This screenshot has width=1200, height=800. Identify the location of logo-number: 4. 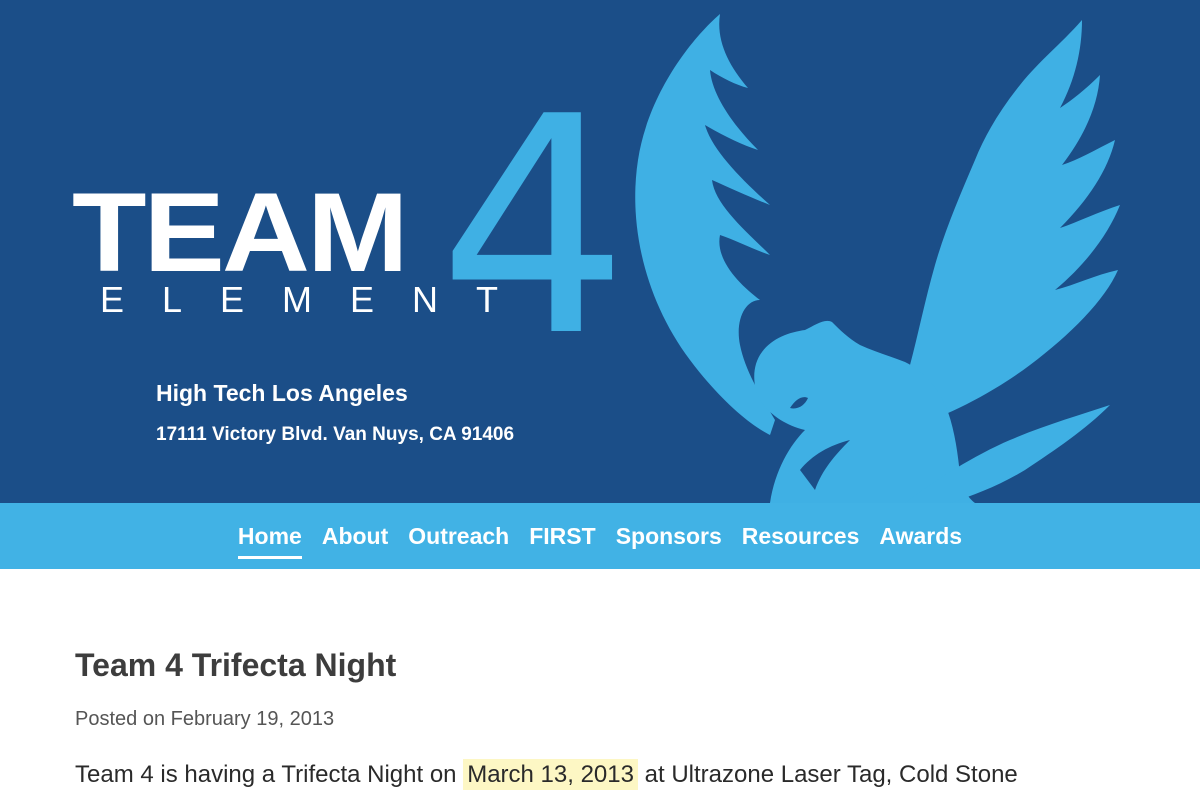
(533, 227).